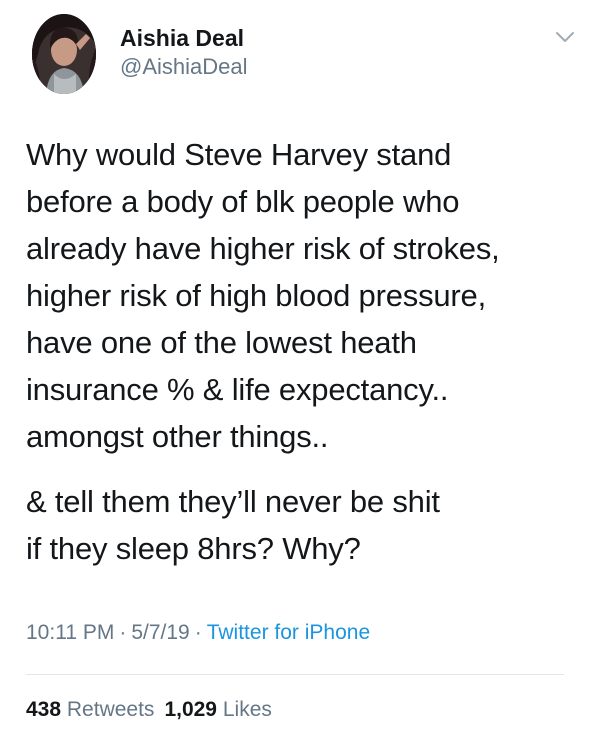 The width and height of the screenshot is (590, 735). Describe the element at coordinates (247, 709) in the screenshot. I see `likes-label: Likes` at that location.